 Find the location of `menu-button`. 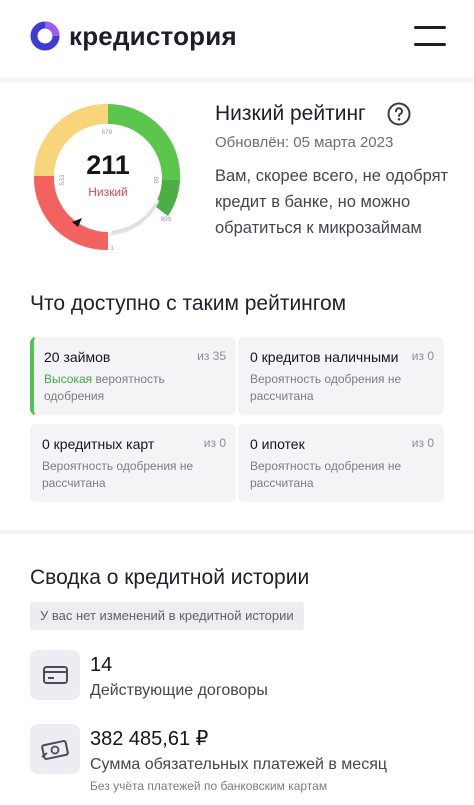

menu-button is located at coordinates (430, 36).